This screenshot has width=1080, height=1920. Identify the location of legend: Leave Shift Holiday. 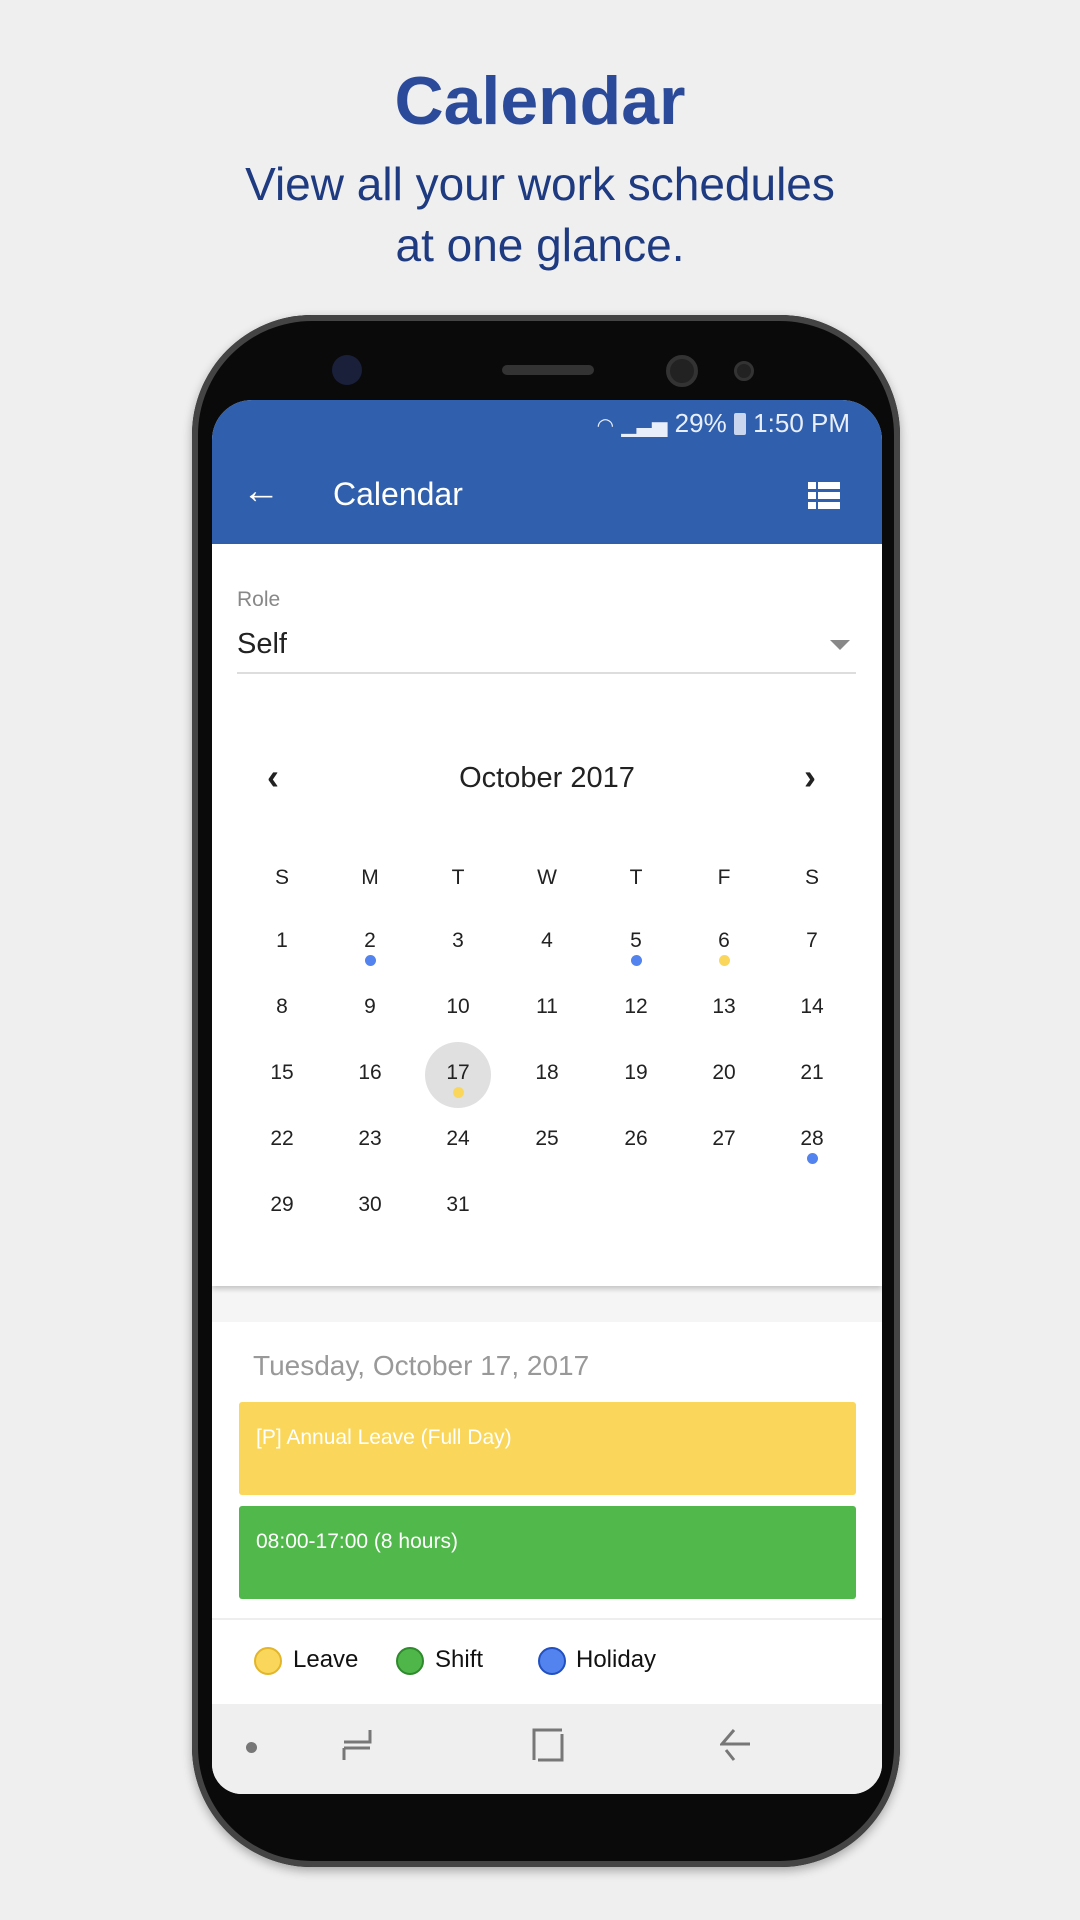
(547, 1661).